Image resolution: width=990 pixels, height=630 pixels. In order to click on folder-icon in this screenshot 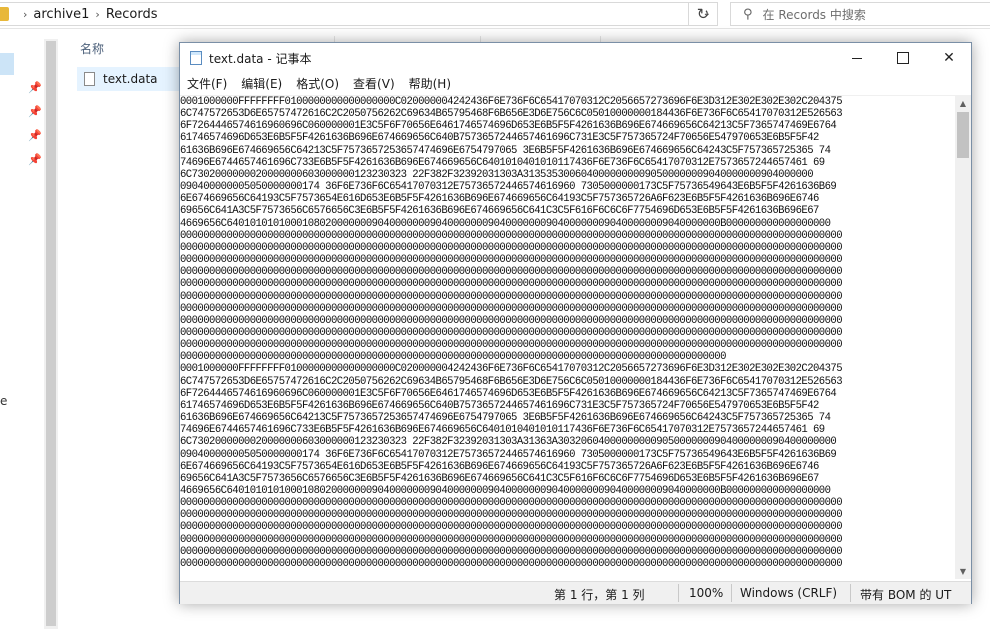, I will do `click(4, 14)`.